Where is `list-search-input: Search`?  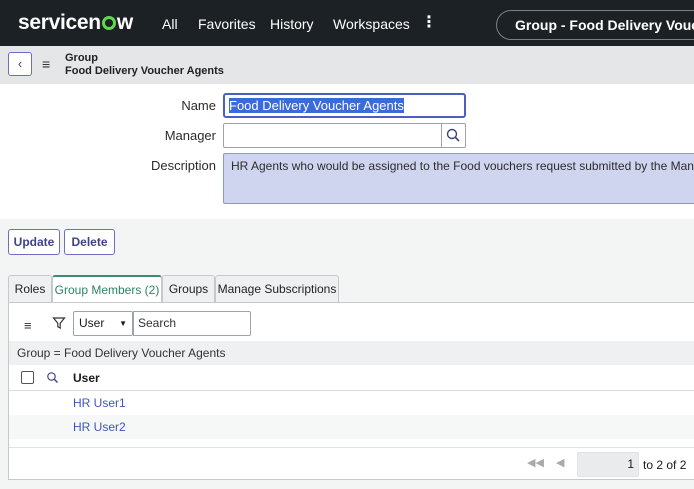 list-search-input: Search is located at coordinates (192, 323).